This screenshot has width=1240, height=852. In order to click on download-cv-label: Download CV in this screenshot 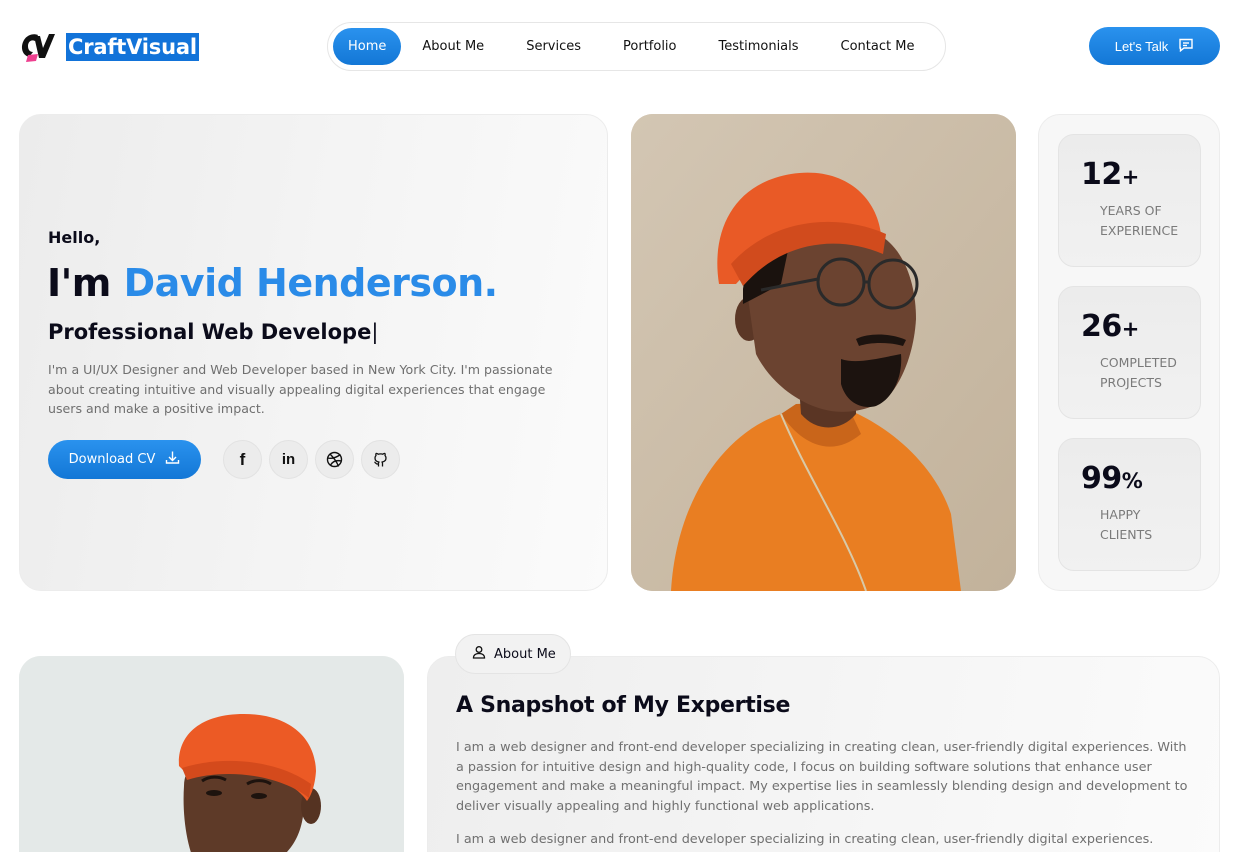, I will do `click(112, 459)`.